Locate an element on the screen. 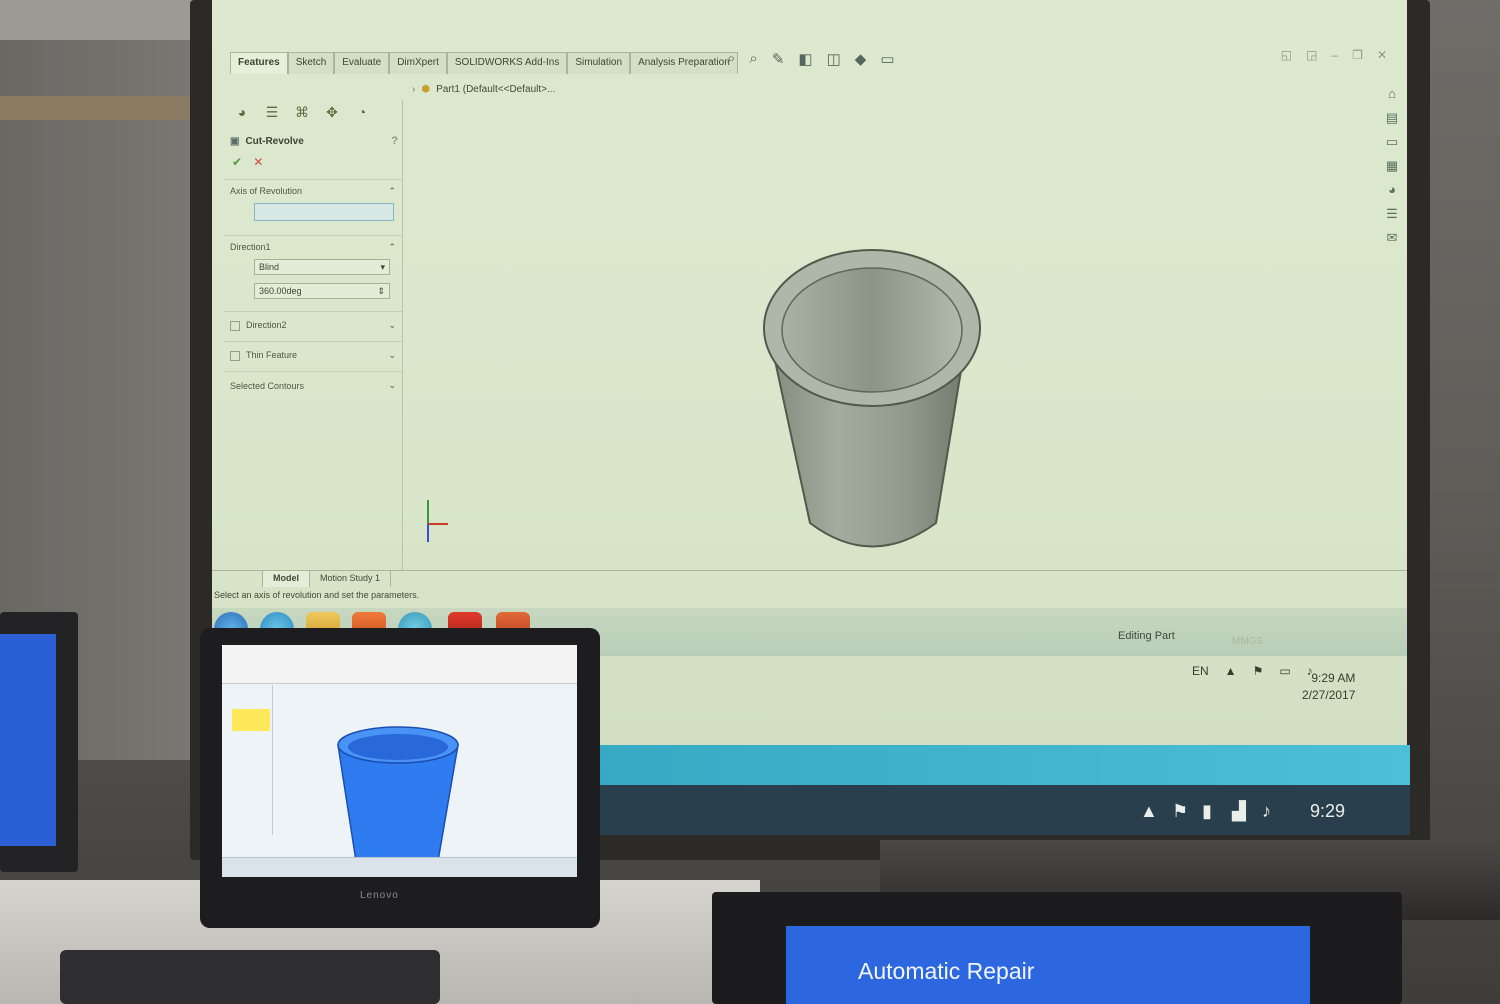 The height and width of the screenshot is (1004, 1500). blue-cup-model is located at coordinates (398, 797).